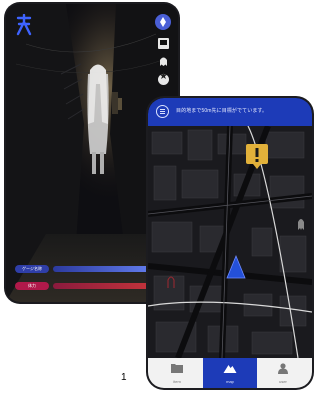 The height and width of the screenshot is (393, 320). I want to click on nav-item-map: map, so click(230, 373).